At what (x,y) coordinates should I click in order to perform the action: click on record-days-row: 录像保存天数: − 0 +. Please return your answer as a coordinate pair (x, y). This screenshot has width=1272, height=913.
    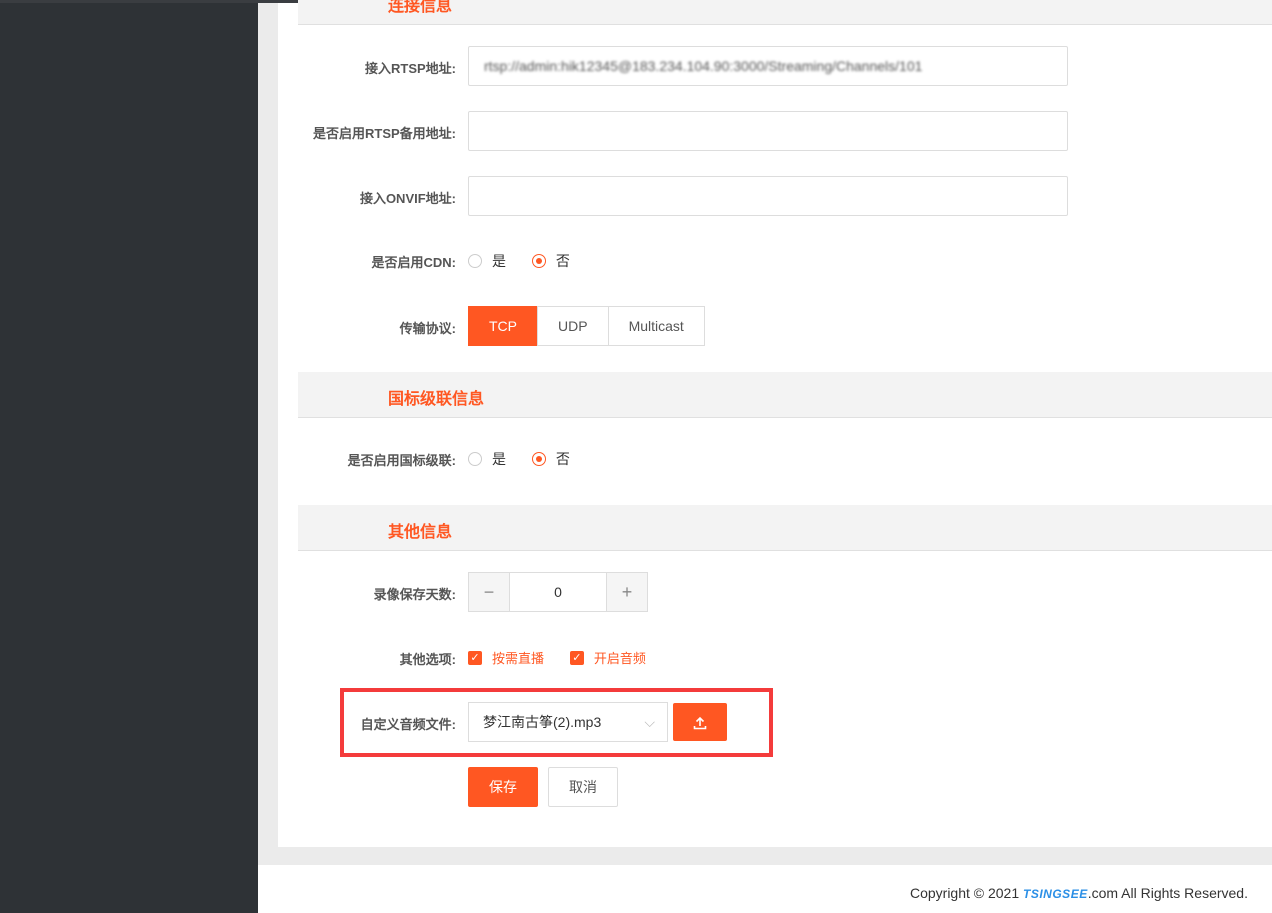
    Looking at the image, I should click on (785, 592).